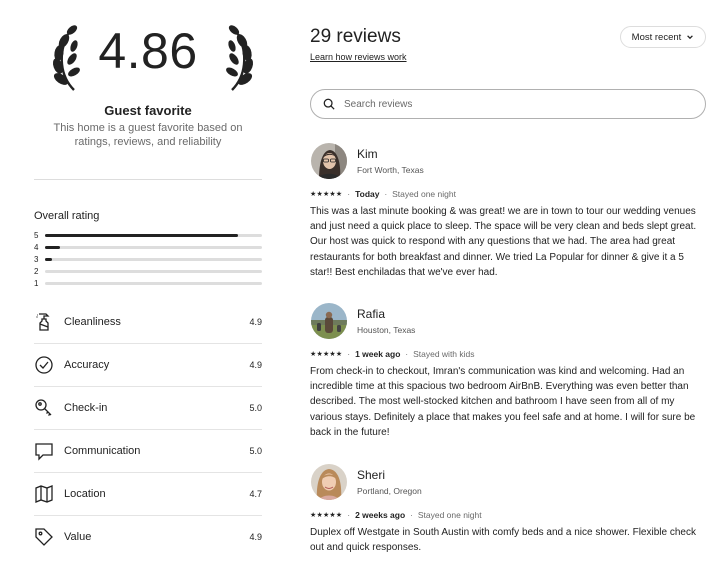  I want to click on reviewer-location: Houston, Texas, so click(386, 330).